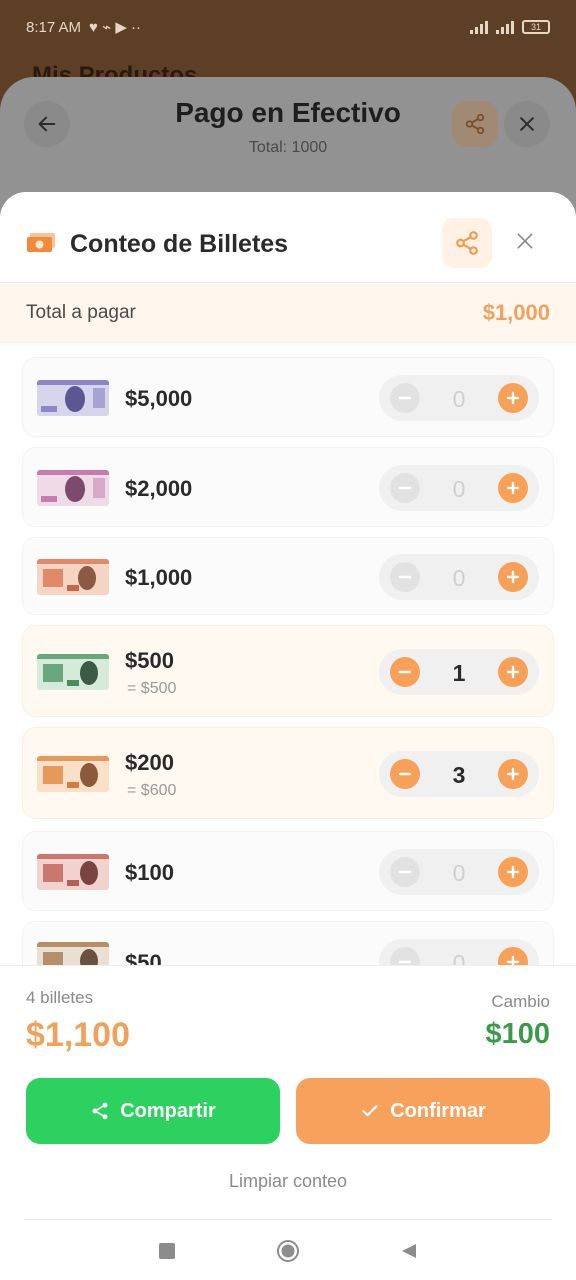  I want to click on confirm-button: Confirmar, so click(423, 1111).